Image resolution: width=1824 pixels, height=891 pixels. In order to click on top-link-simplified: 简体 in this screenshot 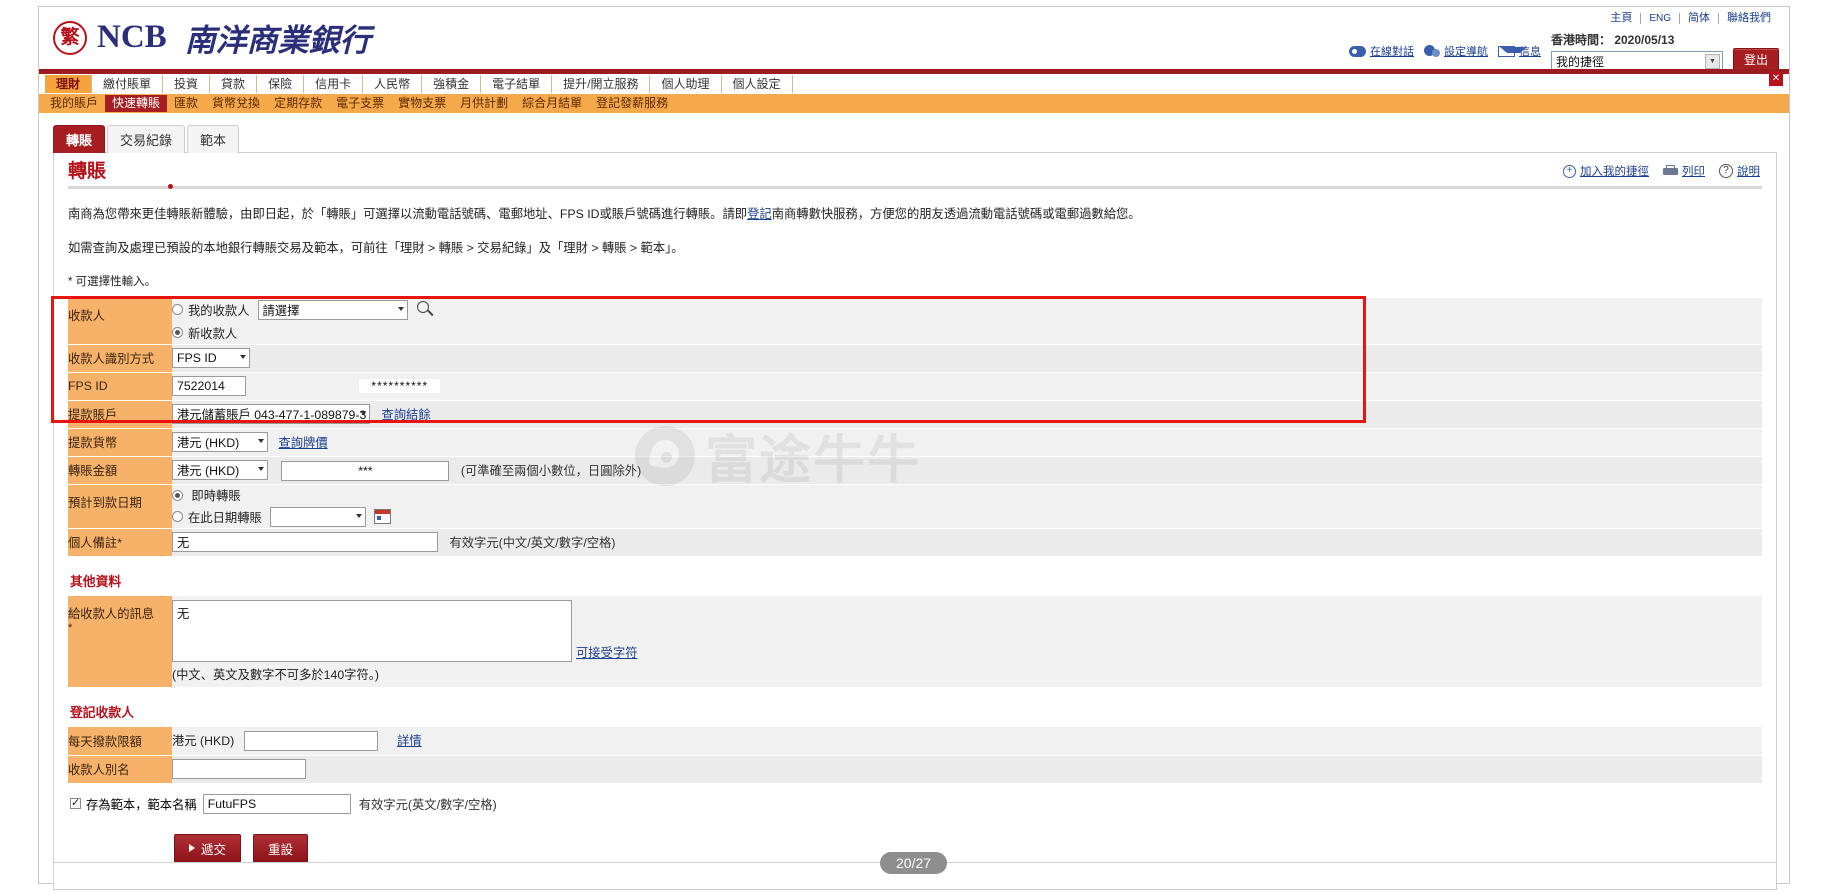, I will do `click(1698, 18)`.